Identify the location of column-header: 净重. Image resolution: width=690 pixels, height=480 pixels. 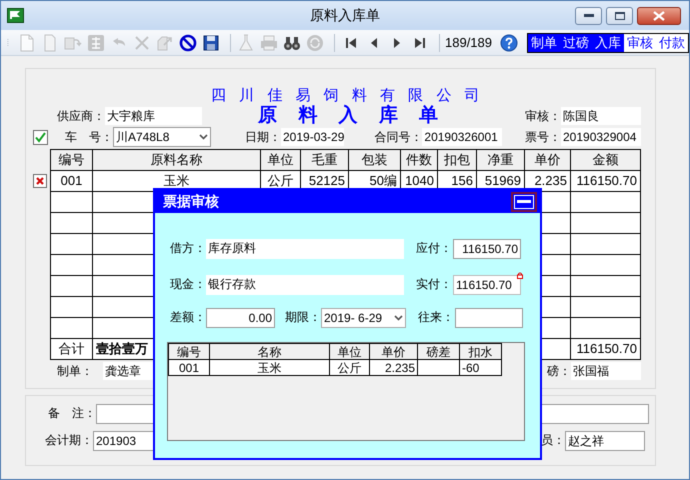
(500, 160).